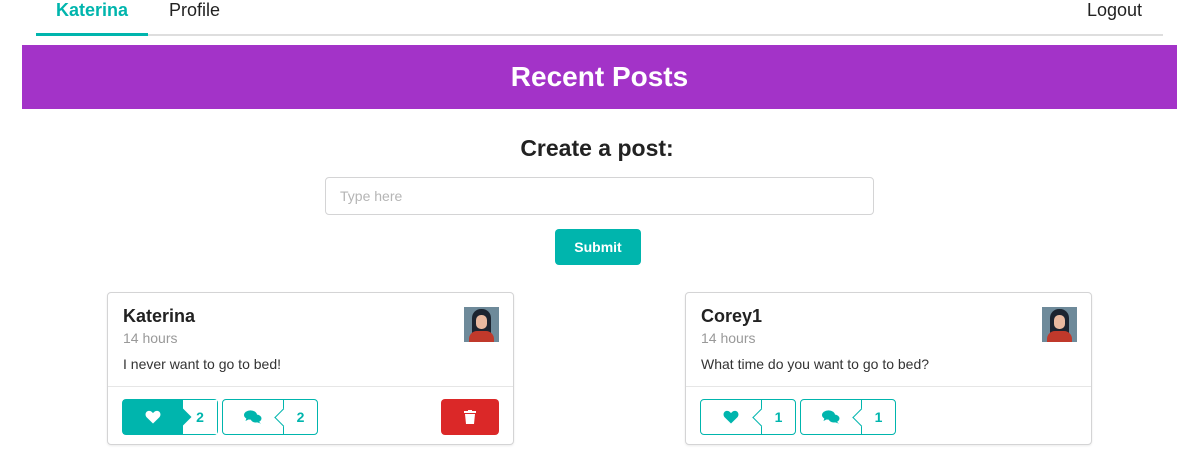 This screenshot has height=457, width=1194. What do you see at coordinates (732, 316) in the screenshot?
I see `post-author: Corey1` at bounding box center [732, 316].